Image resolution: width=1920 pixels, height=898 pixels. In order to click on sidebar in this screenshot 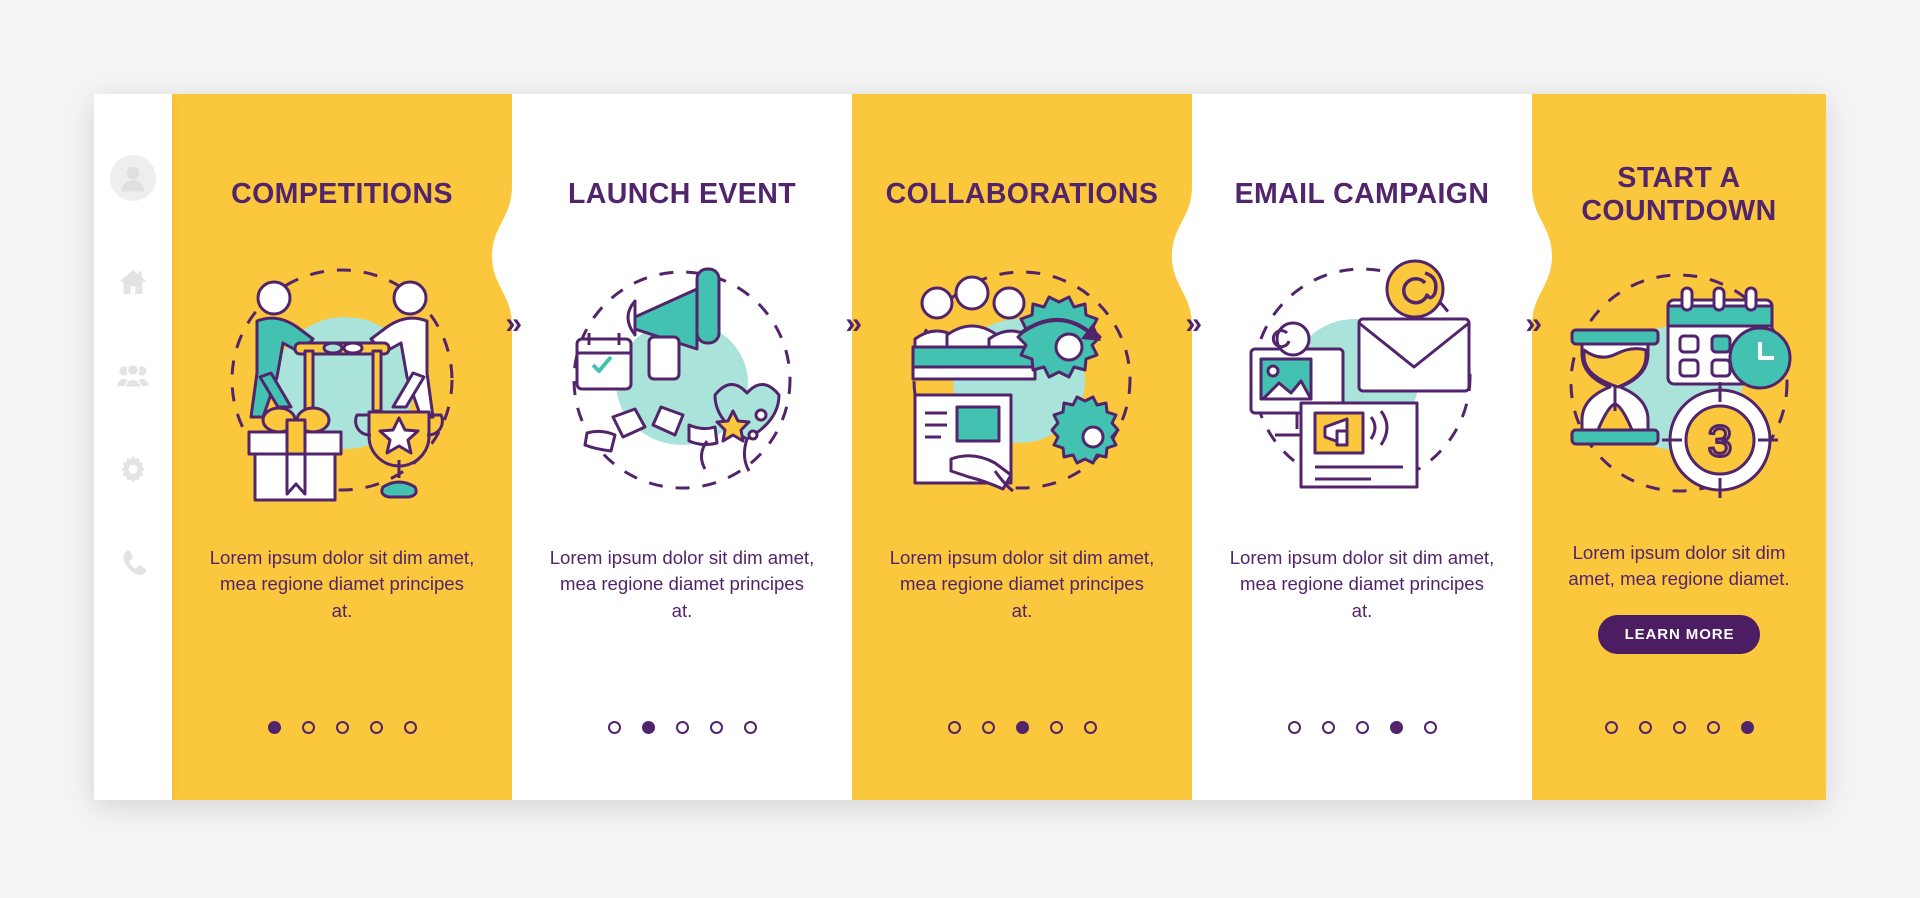, I will do `click(133, 447)`.